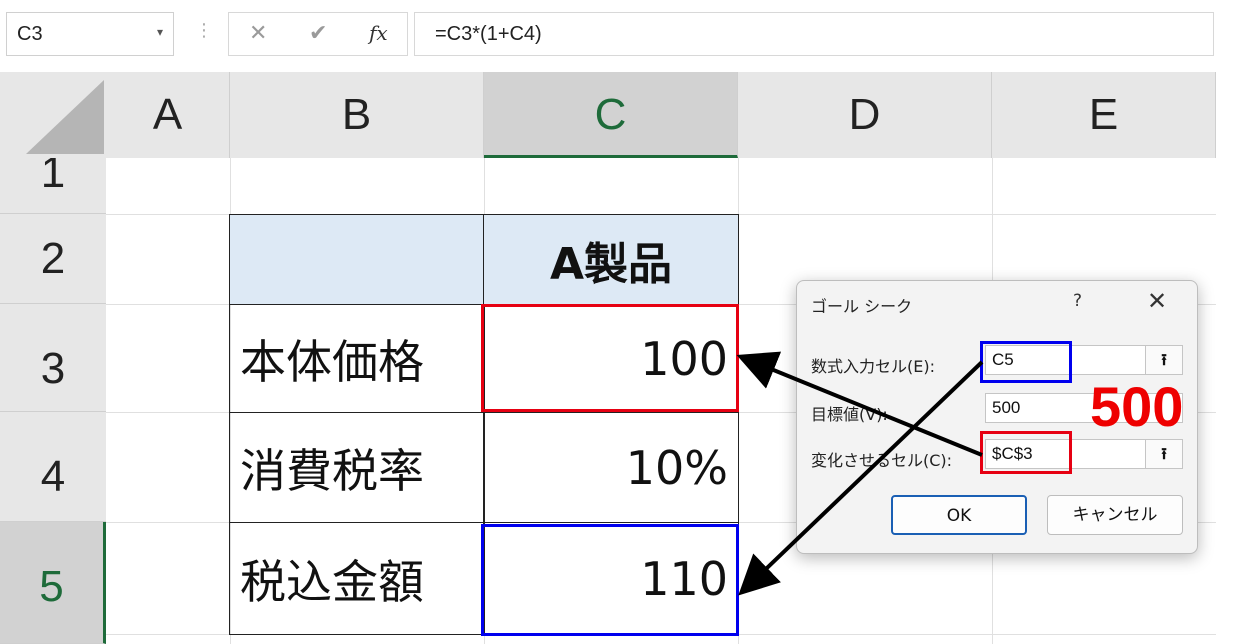 This screenshot has width=1240, height=644. I want to click on row-header-3: 3, so click(53, 358).